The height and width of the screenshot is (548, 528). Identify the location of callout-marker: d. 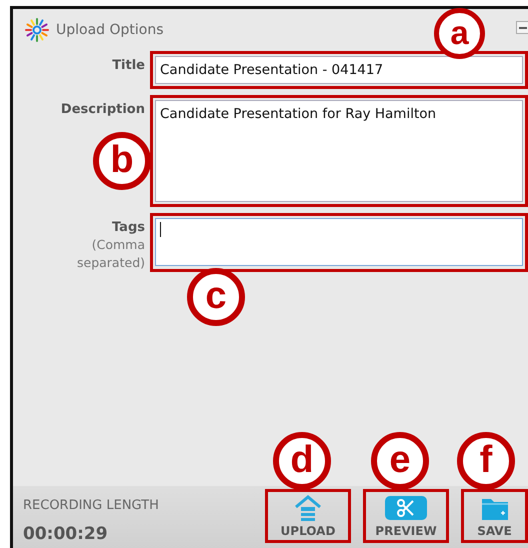
(302, 461).